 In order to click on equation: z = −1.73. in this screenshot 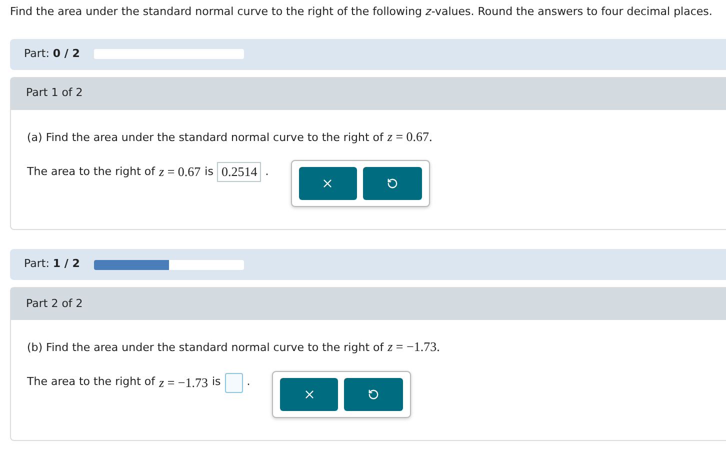, I will do `click(414, 347)`.